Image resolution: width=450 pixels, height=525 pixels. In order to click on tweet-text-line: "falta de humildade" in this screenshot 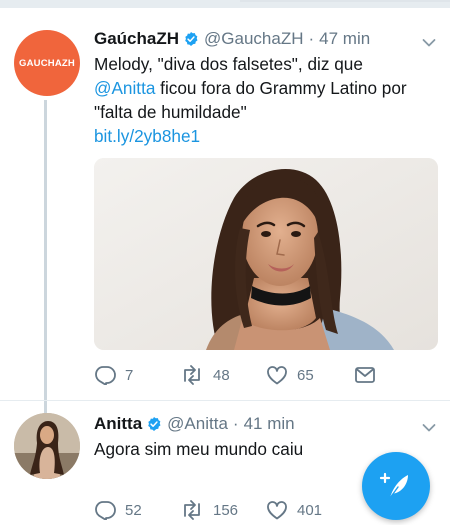, I will do `click(170, 112)`.